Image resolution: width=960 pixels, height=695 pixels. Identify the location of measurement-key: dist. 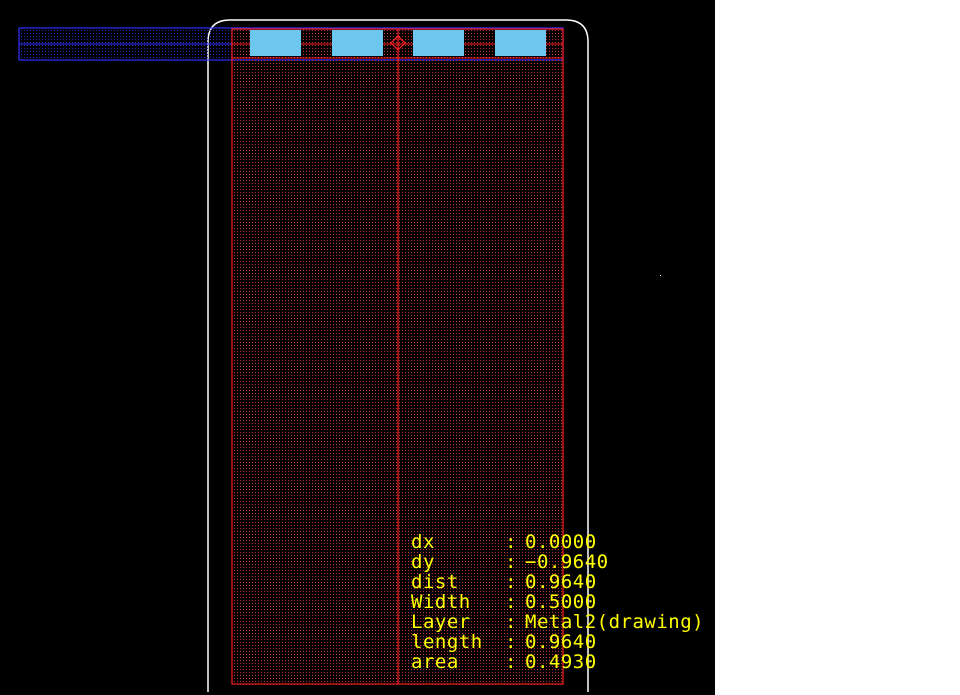
(435, 582).